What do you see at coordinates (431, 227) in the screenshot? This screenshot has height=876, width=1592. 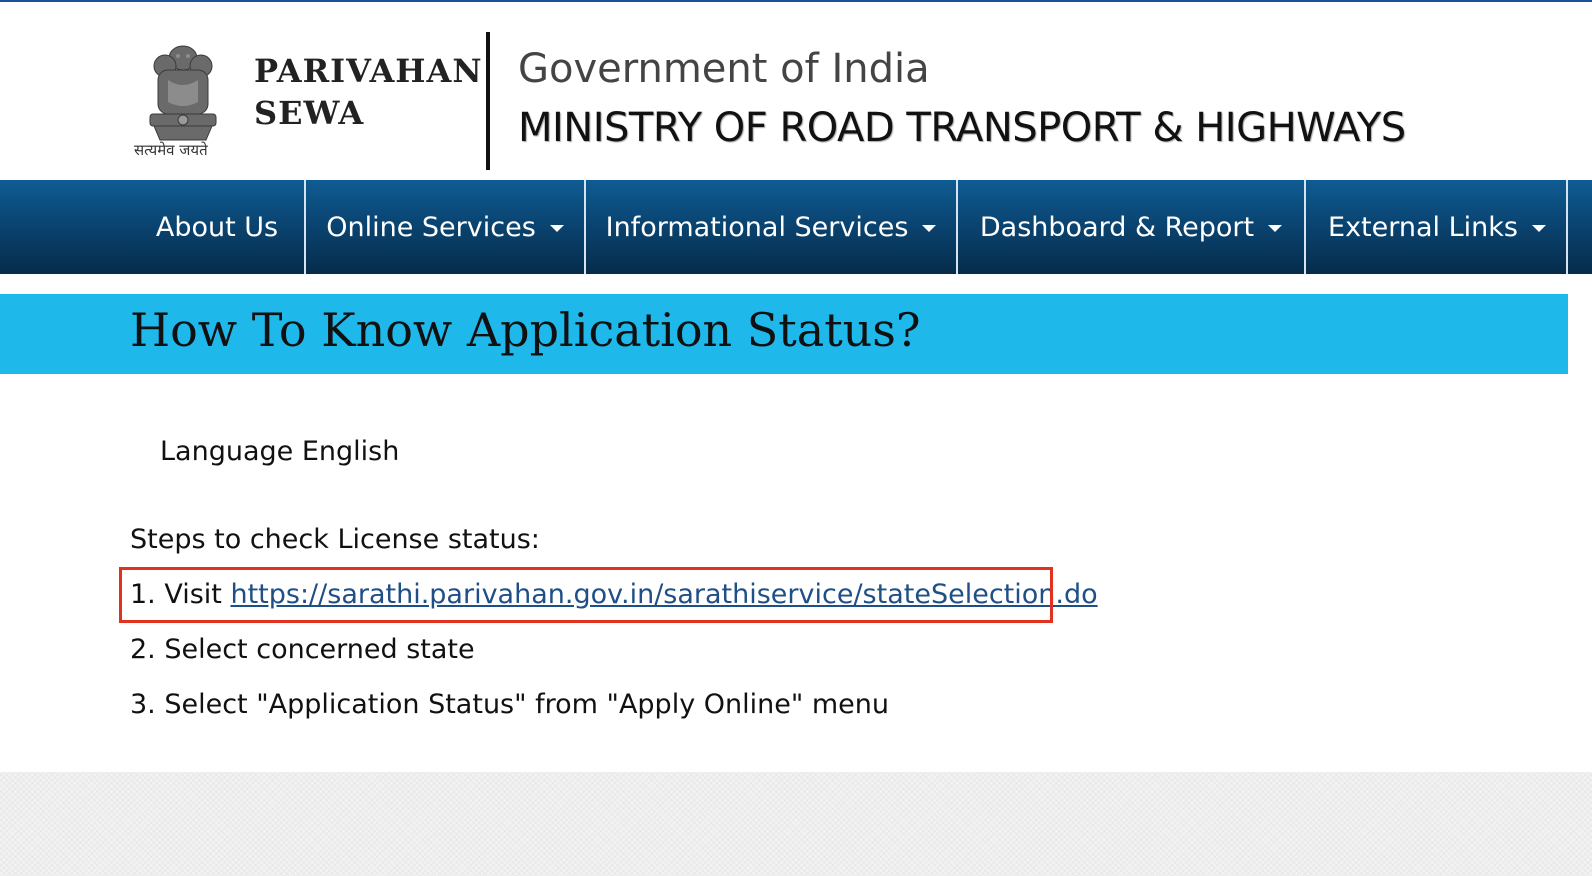 I see `nav-online-services-label: Online Services` at bounding box center [431, 227].